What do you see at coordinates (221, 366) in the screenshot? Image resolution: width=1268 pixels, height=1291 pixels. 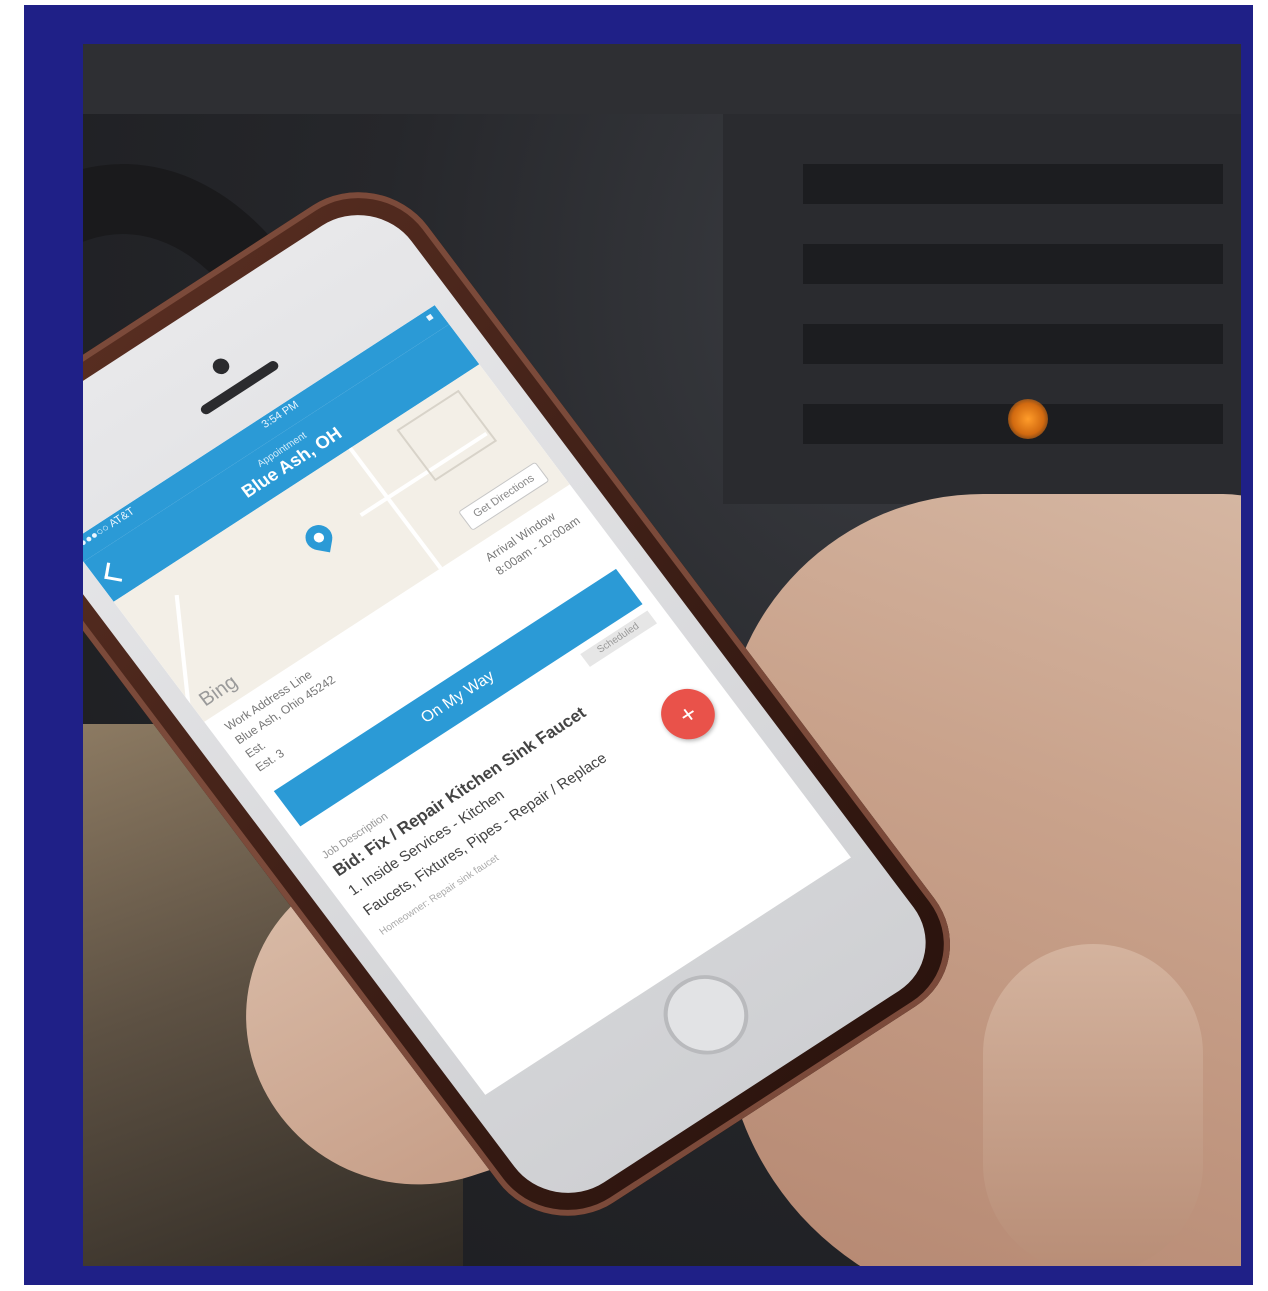 I see `front-camera` at bounding box center [221, 366].